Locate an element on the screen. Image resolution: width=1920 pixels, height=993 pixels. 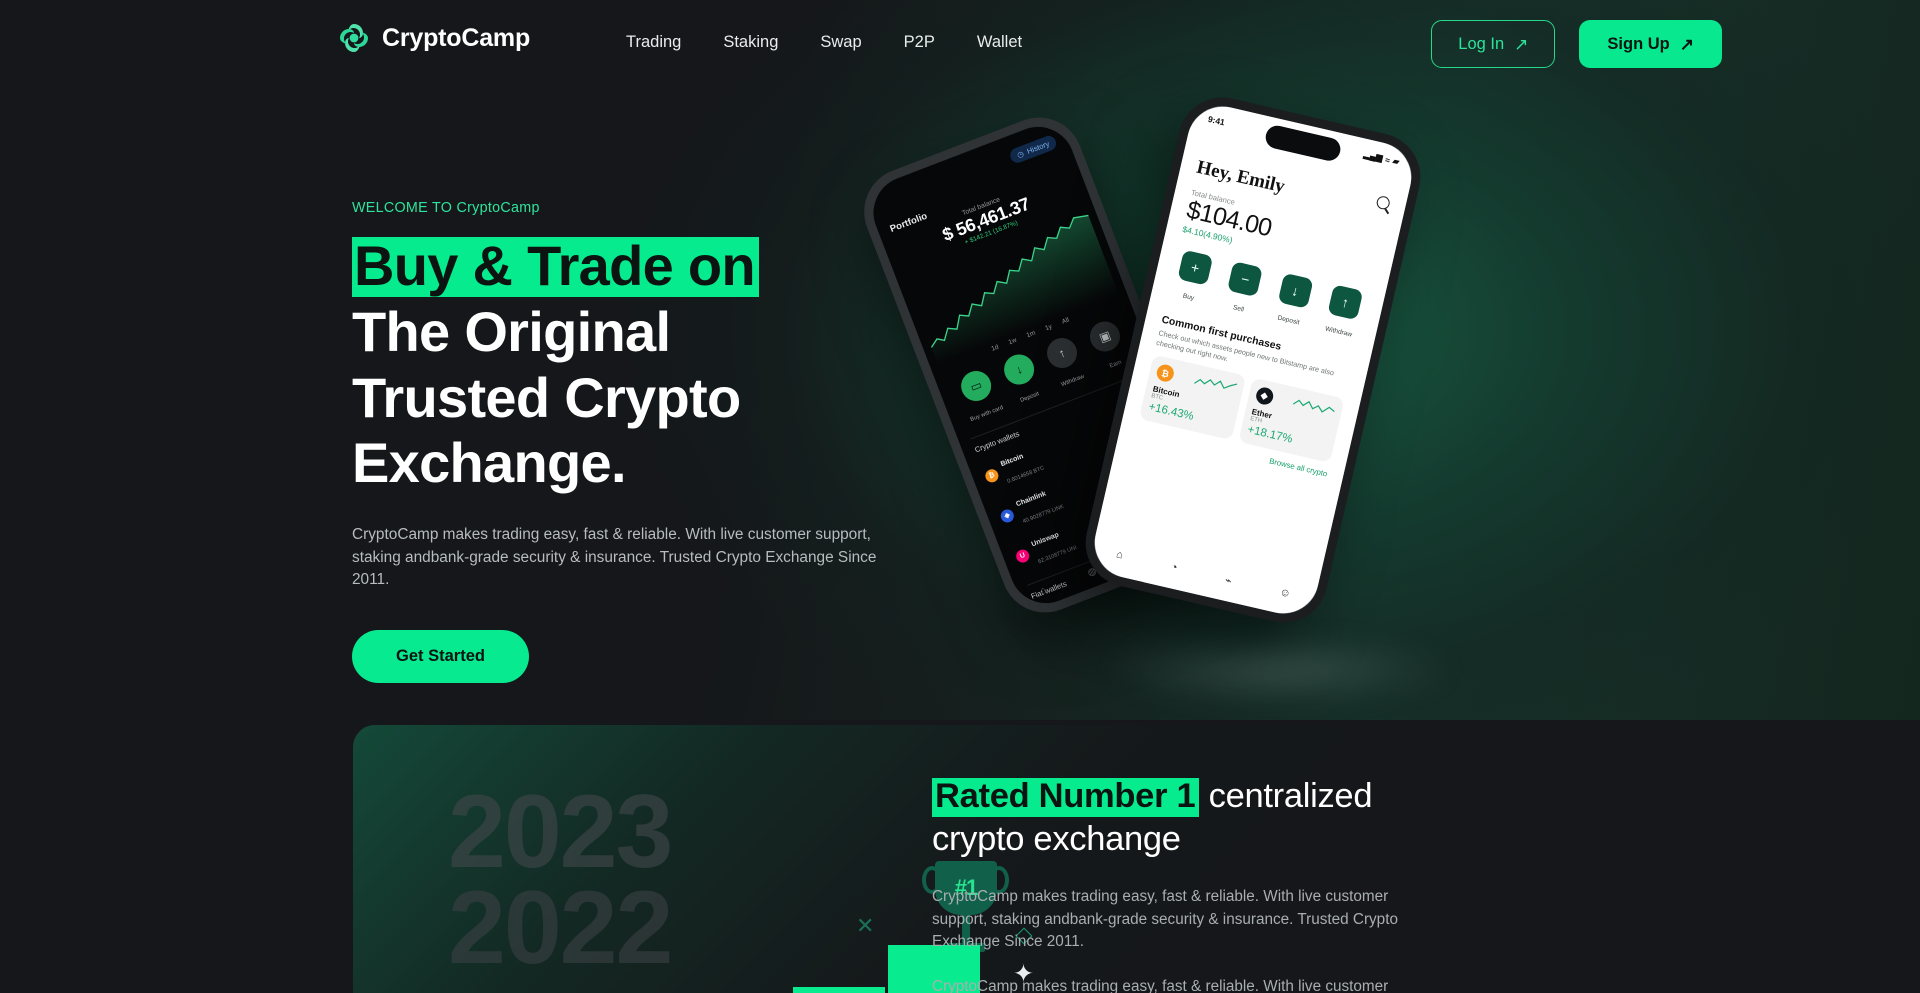
pie-icon: ◔ is located at coordinates (1173, 568).